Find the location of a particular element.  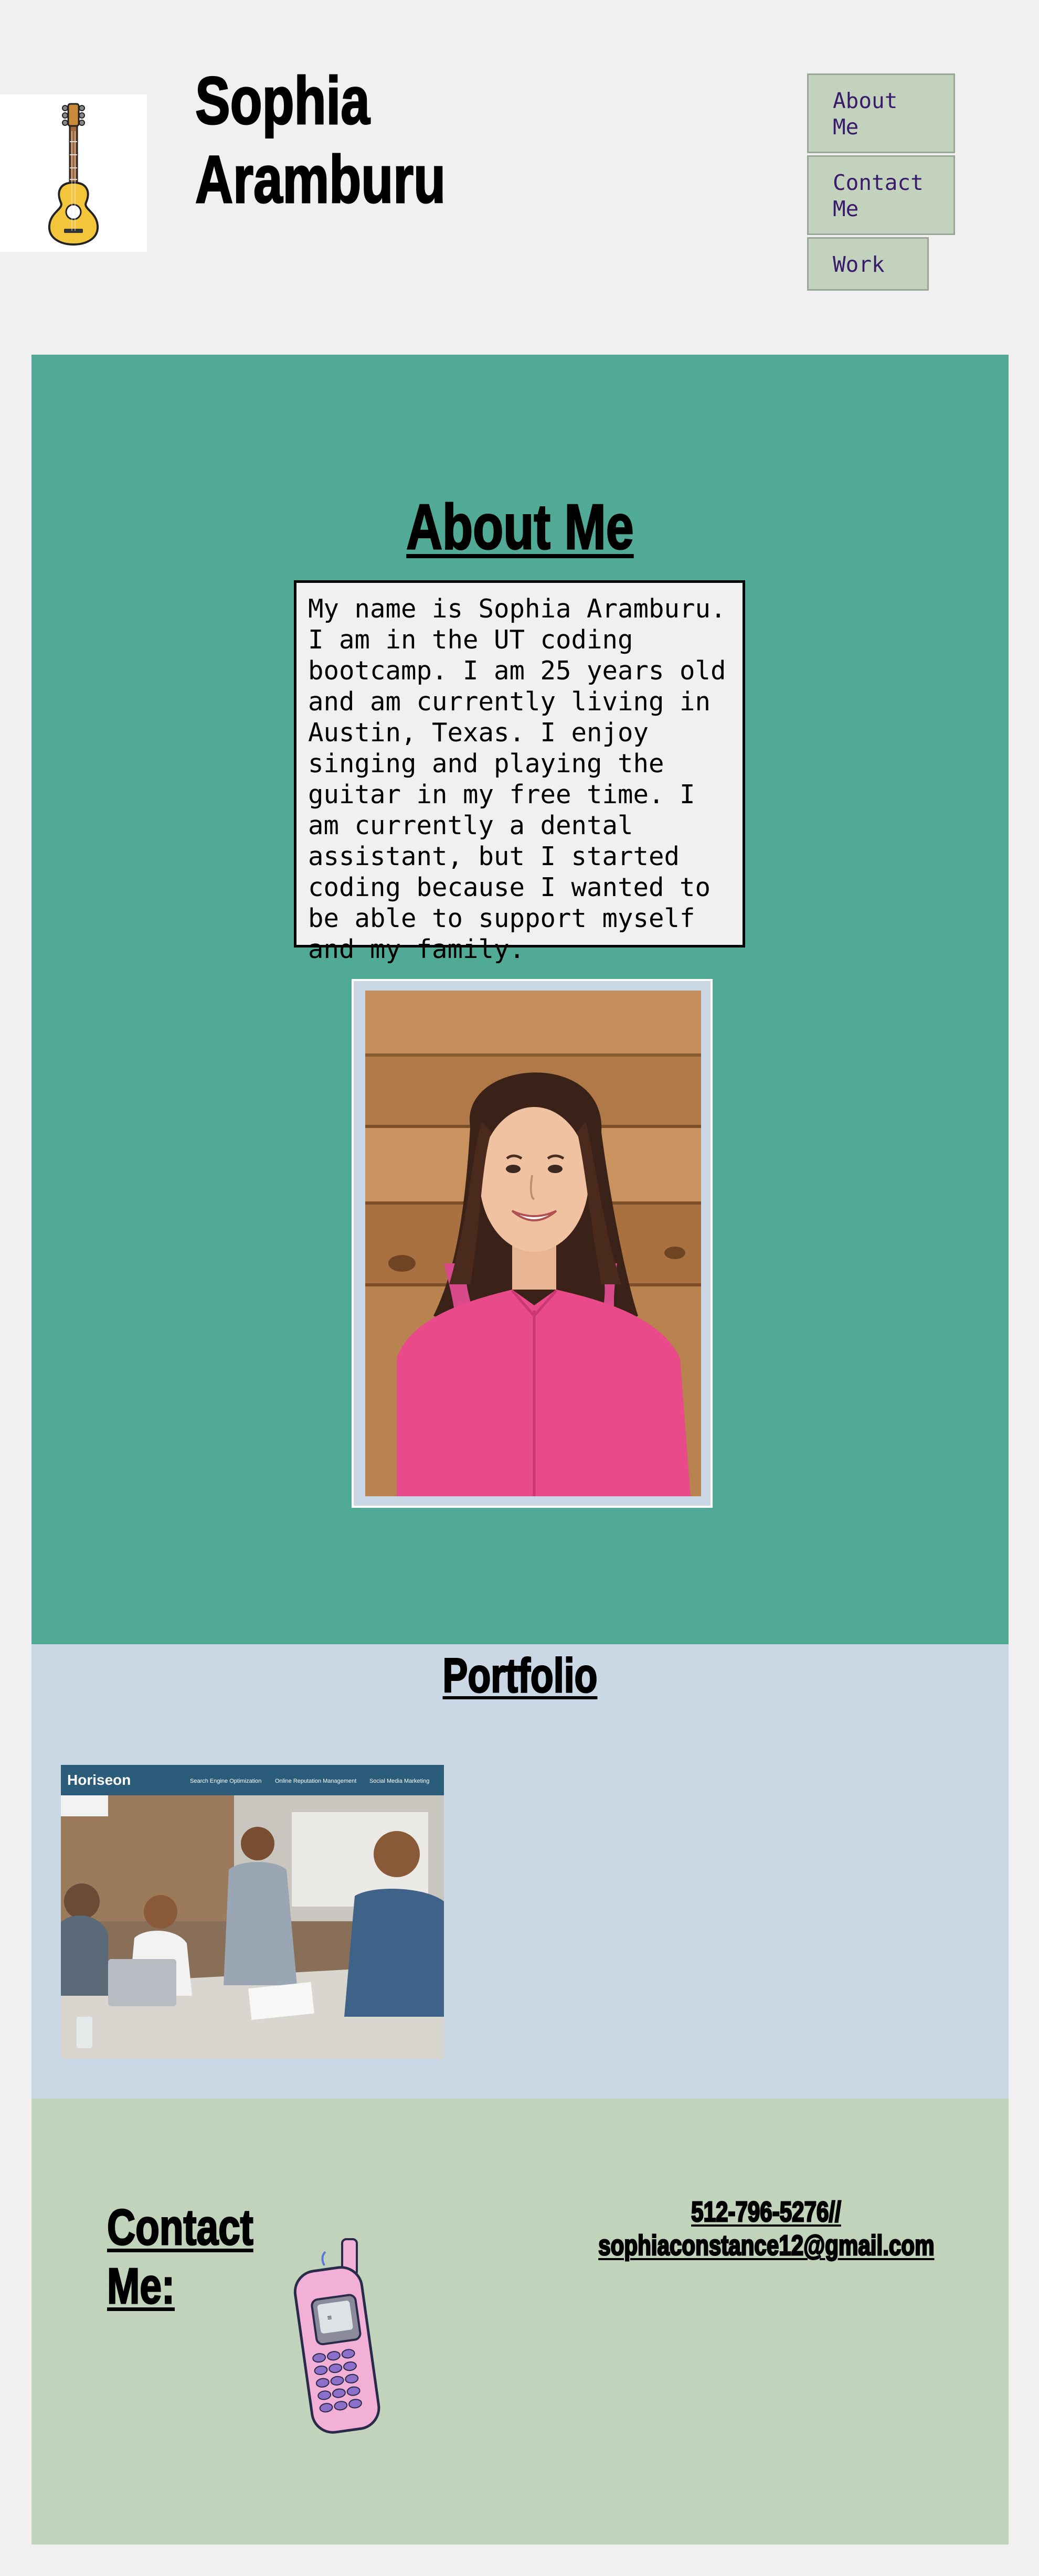

contact-heading: Contact Me: is located at coordinates (181, 2257).